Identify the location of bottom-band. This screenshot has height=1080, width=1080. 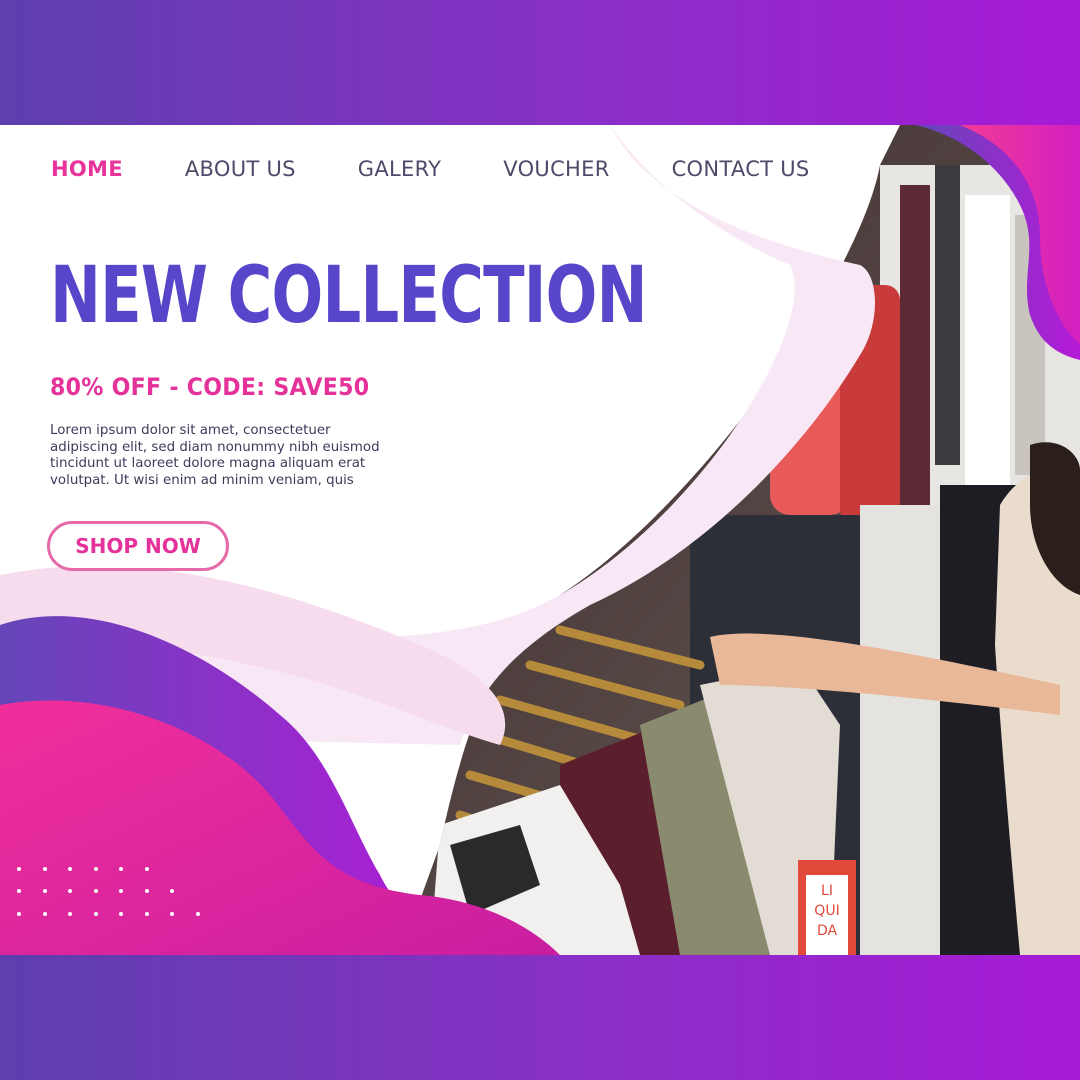
(540, 1017).